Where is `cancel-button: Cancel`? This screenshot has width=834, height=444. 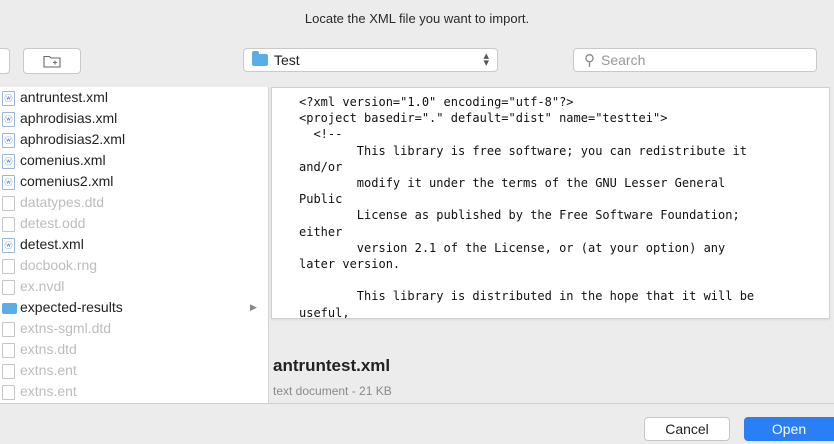 cancel-button: Cancel is located at coordinates (687, 429).